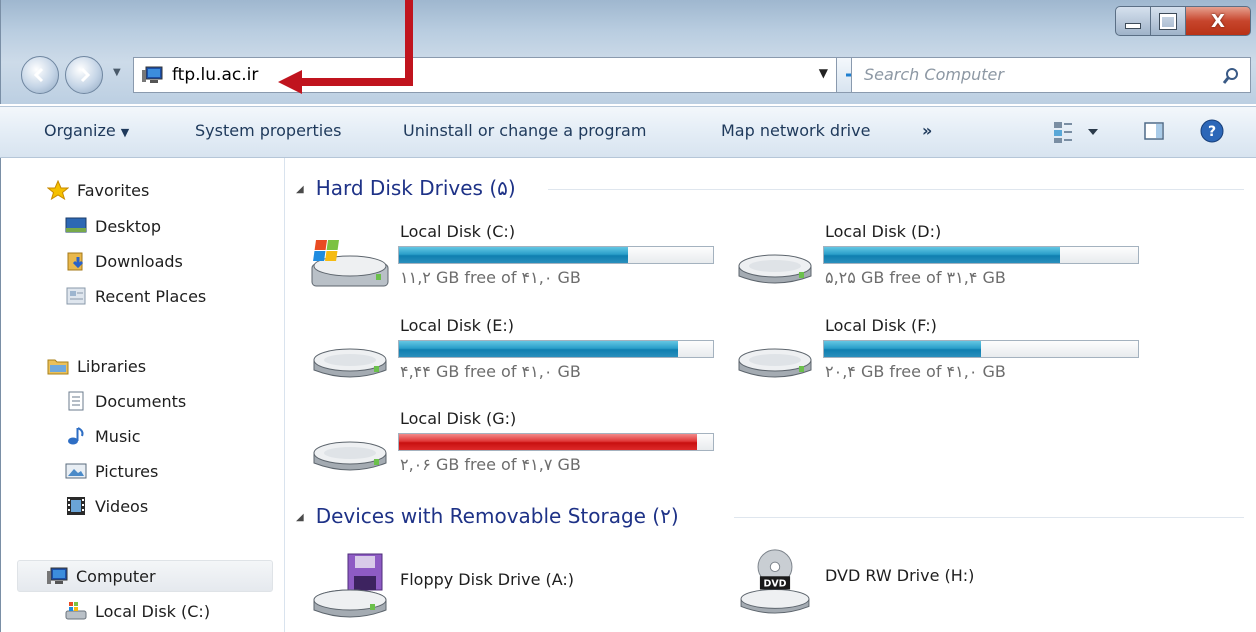 The width and height of the screenshot is (1256, 632). I want to click on preview-pane-icon, so click(1154, 131).